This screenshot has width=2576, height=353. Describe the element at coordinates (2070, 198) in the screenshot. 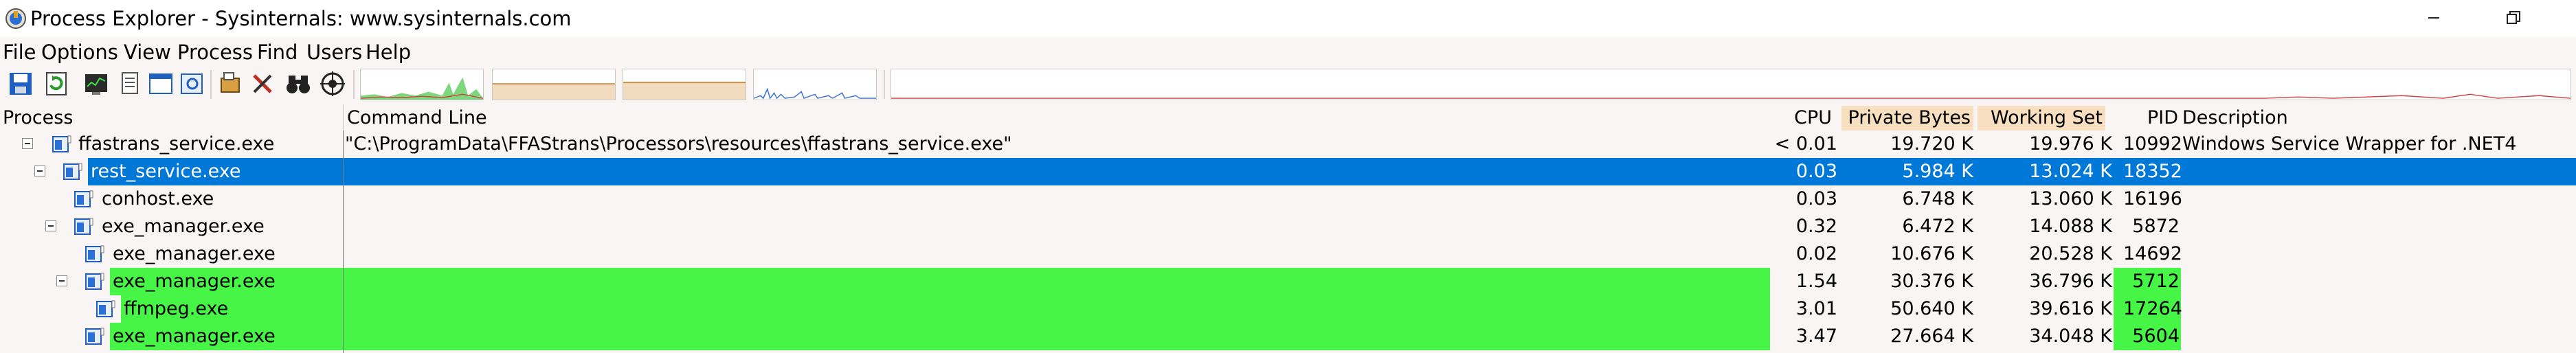

I see `working-set-value: 13.060 K` at that location.